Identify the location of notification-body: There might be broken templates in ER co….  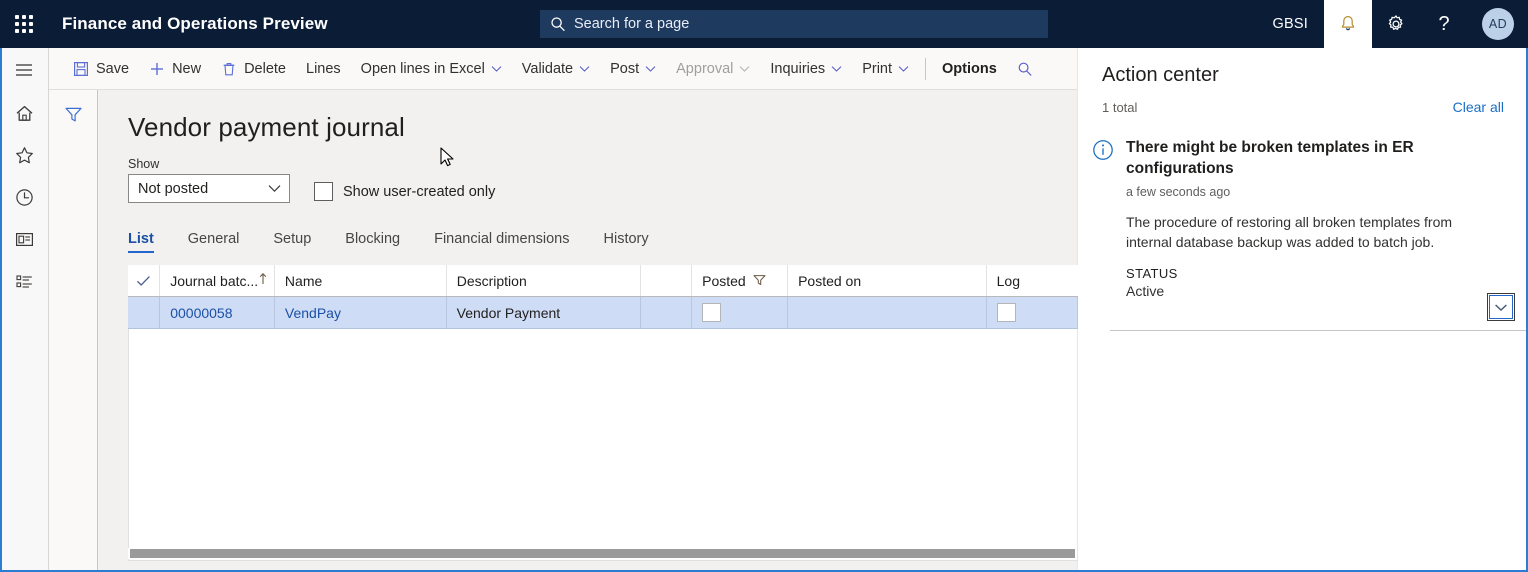
(1315, 218).